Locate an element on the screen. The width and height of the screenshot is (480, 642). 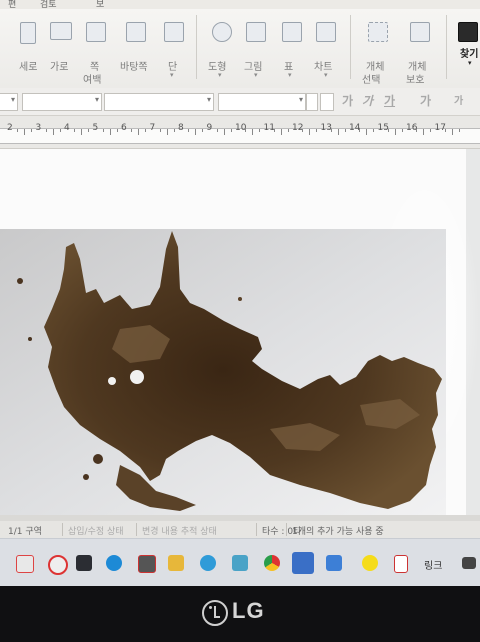
landscape-button: 가로 is located at coordinates (63, 48).